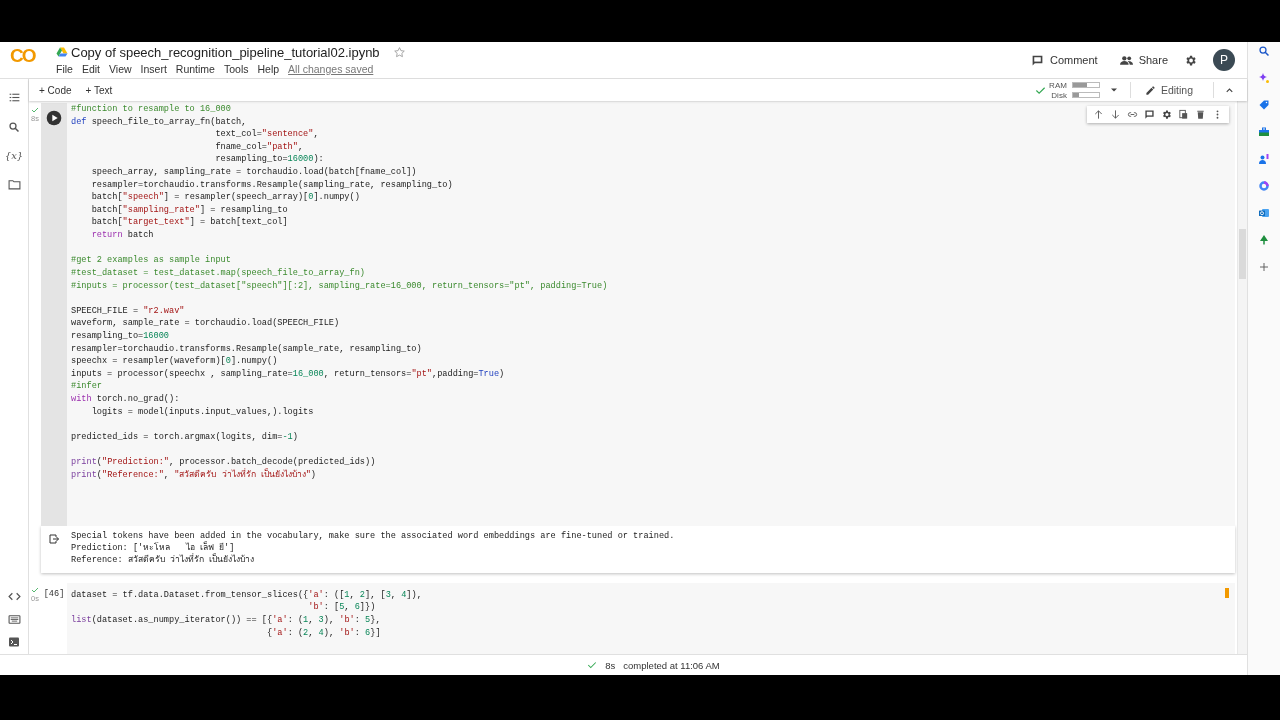 This screenshot has width=1280, height=720. I want to click on resource-label: Disk, so click(1058, 95).